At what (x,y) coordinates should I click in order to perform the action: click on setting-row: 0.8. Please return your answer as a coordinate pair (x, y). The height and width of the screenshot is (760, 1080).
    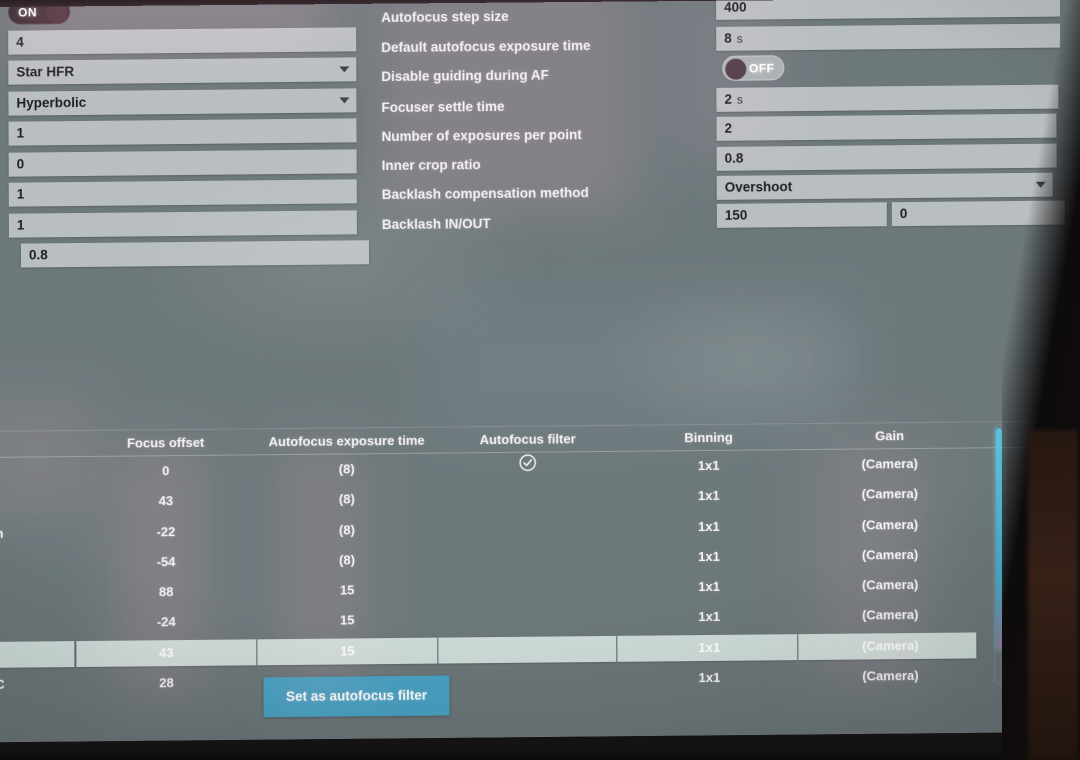
    Looking at the image, I should click on (890, 159).